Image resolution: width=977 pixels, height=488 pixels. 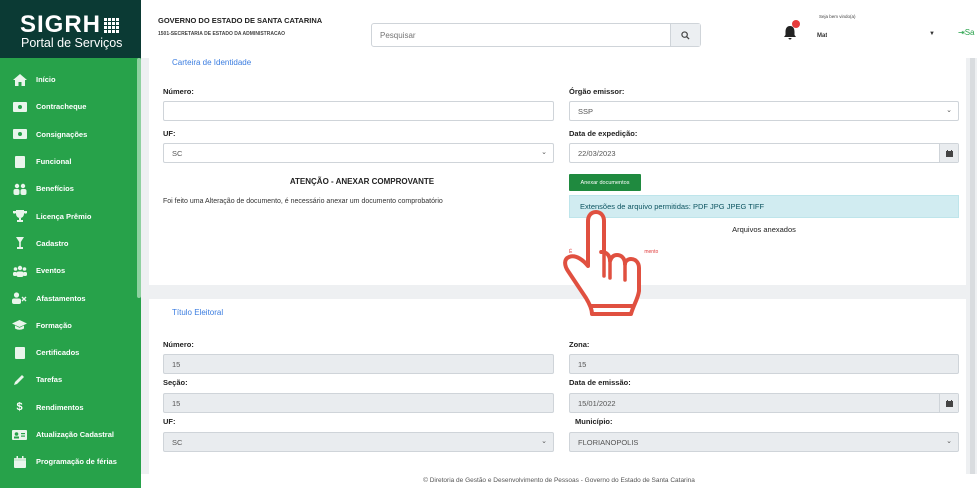 I want to click on zona-label: Zona:, so click(x=579, y=344).